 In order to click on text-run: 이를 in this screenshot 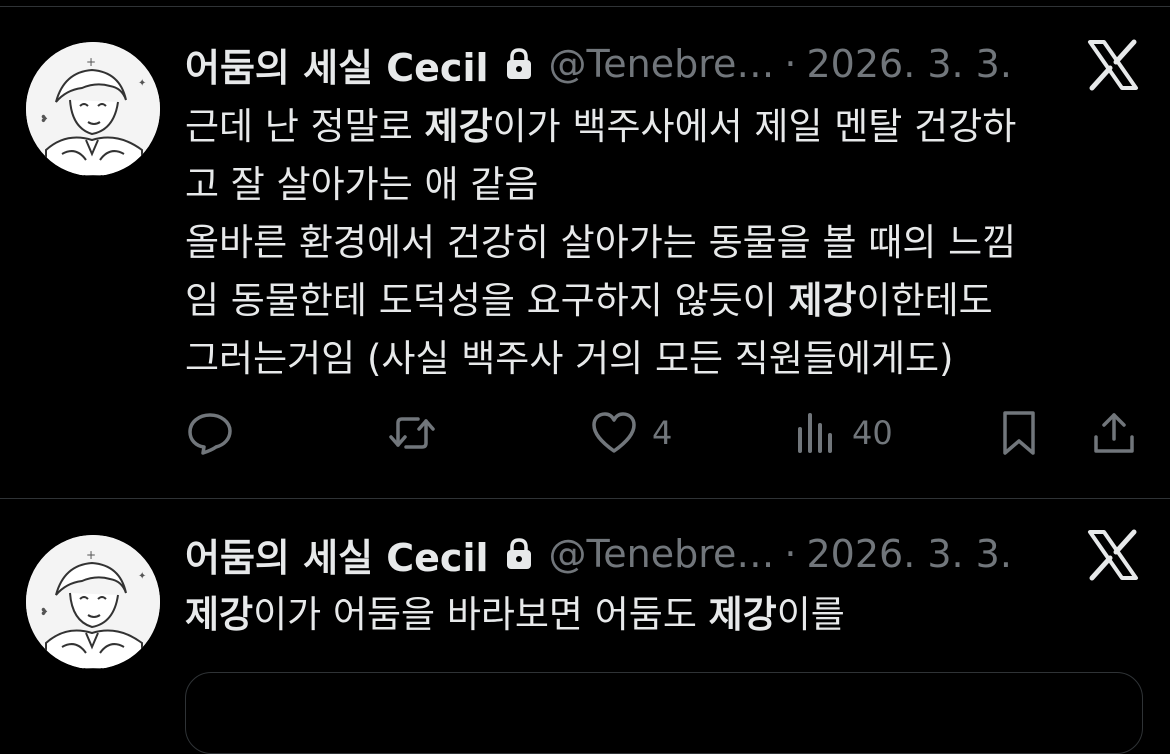, I will do `click(810, 614)`.